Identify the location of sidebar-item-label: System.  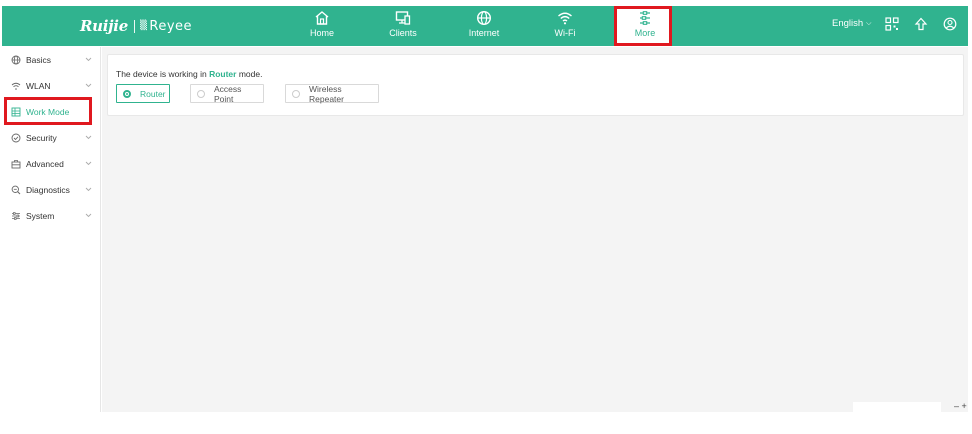
(40, 216).